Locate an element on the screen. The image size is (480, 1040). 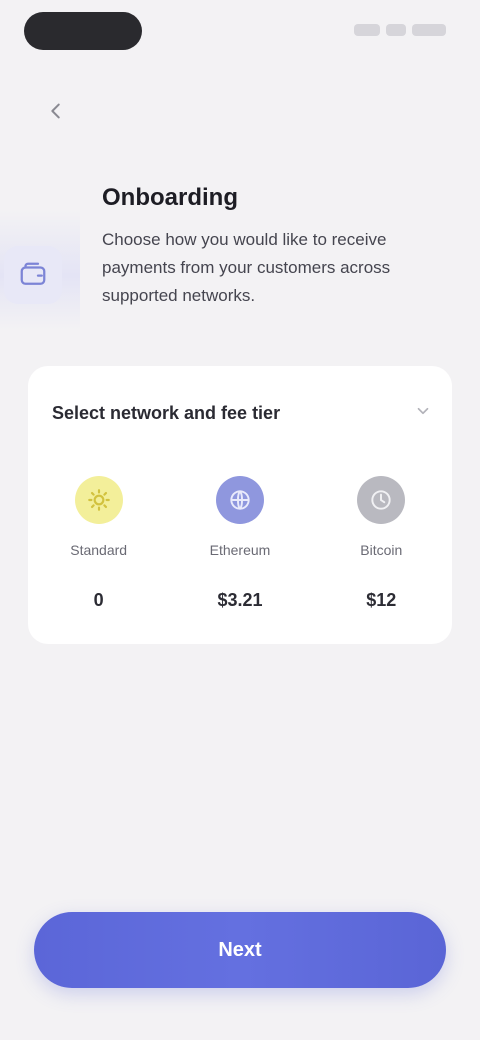
clock-icon is located at coordinates (381, 500).